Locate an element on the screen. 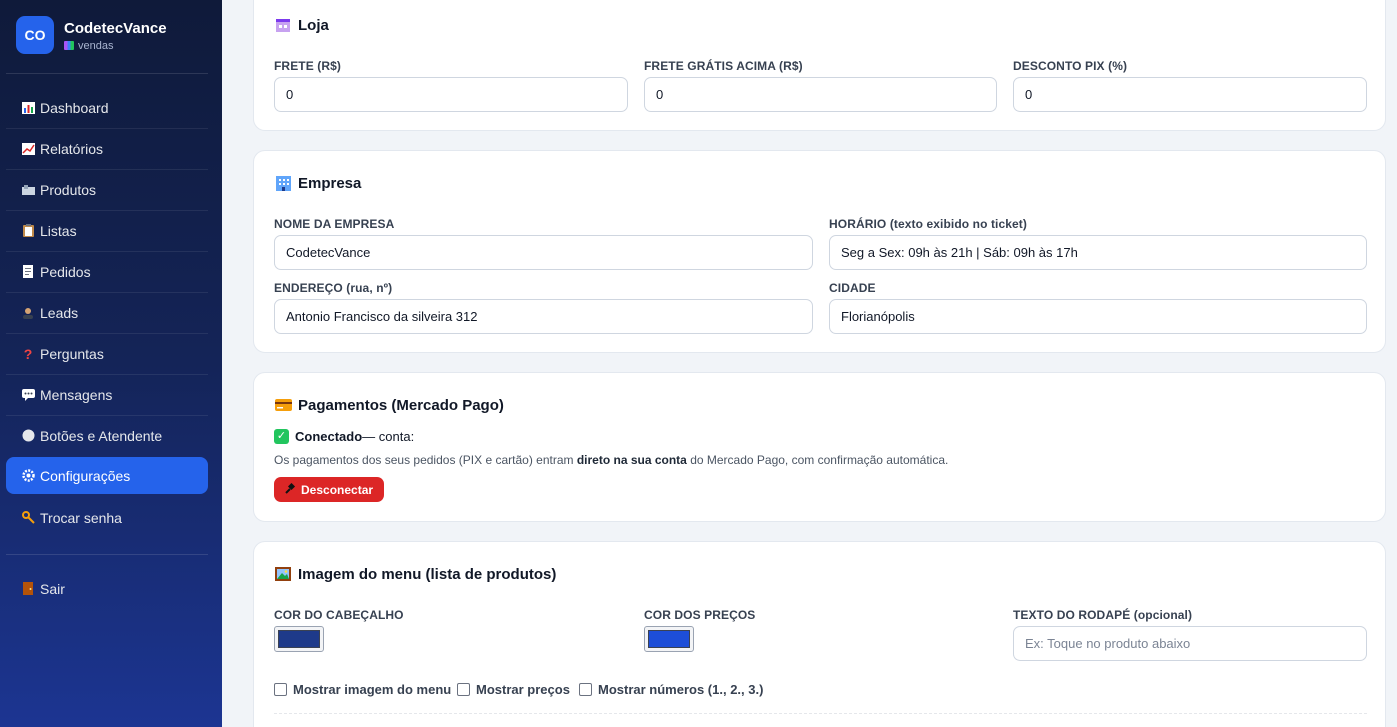 The height and width of the screenshot is (727, 1397). card-title: Imagem do menu (lista de produtos) is located at coordinates (415, 574).